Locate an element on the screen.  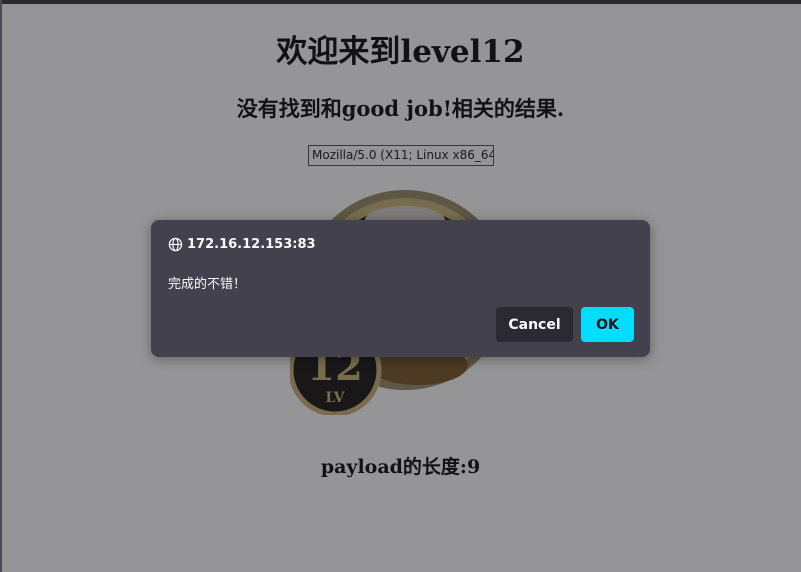
dialog-origin: 172.16.12.153:83 is located at coordinates (242, 244).